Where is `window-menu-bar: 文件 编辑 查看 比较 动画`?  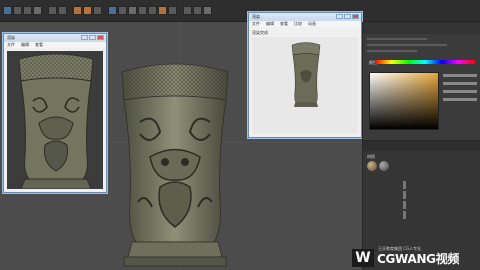
window-menu-bar: 文件 编辑 查看 比较 动画 is located at coordinates (305, 24).